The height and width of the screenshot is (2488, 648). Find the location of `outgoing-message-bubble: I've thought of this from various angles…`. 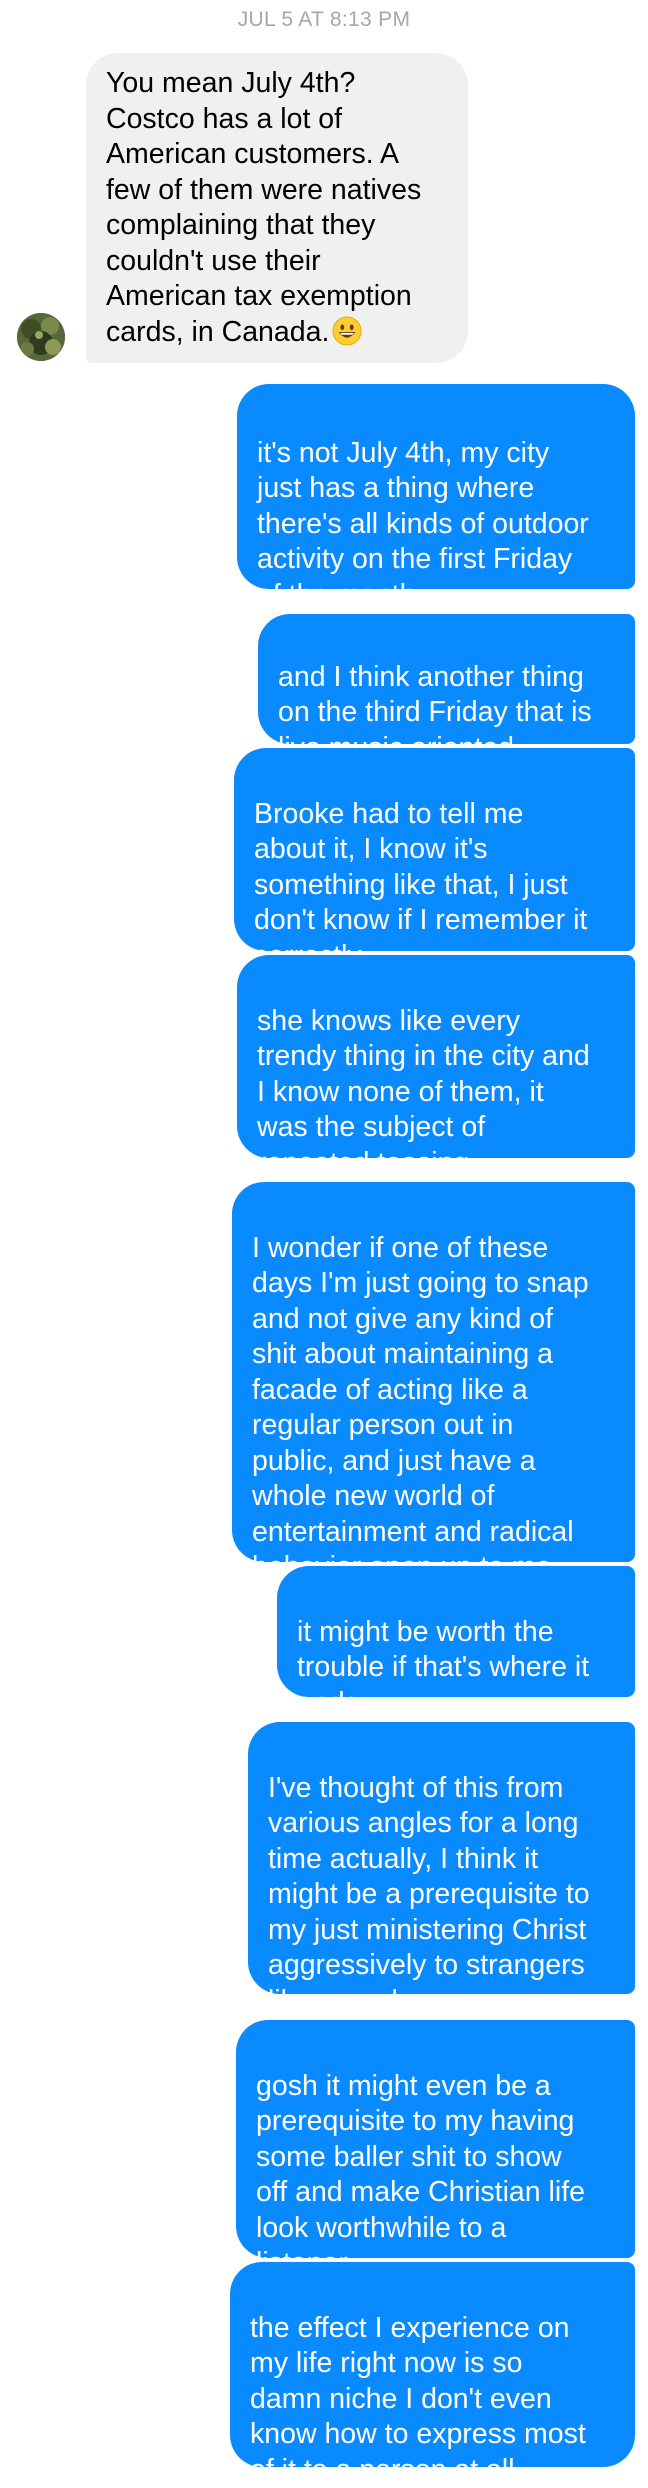

outgoing-message-bubble: I've thought of this from various angles… is located at coordinates (441, 1869).